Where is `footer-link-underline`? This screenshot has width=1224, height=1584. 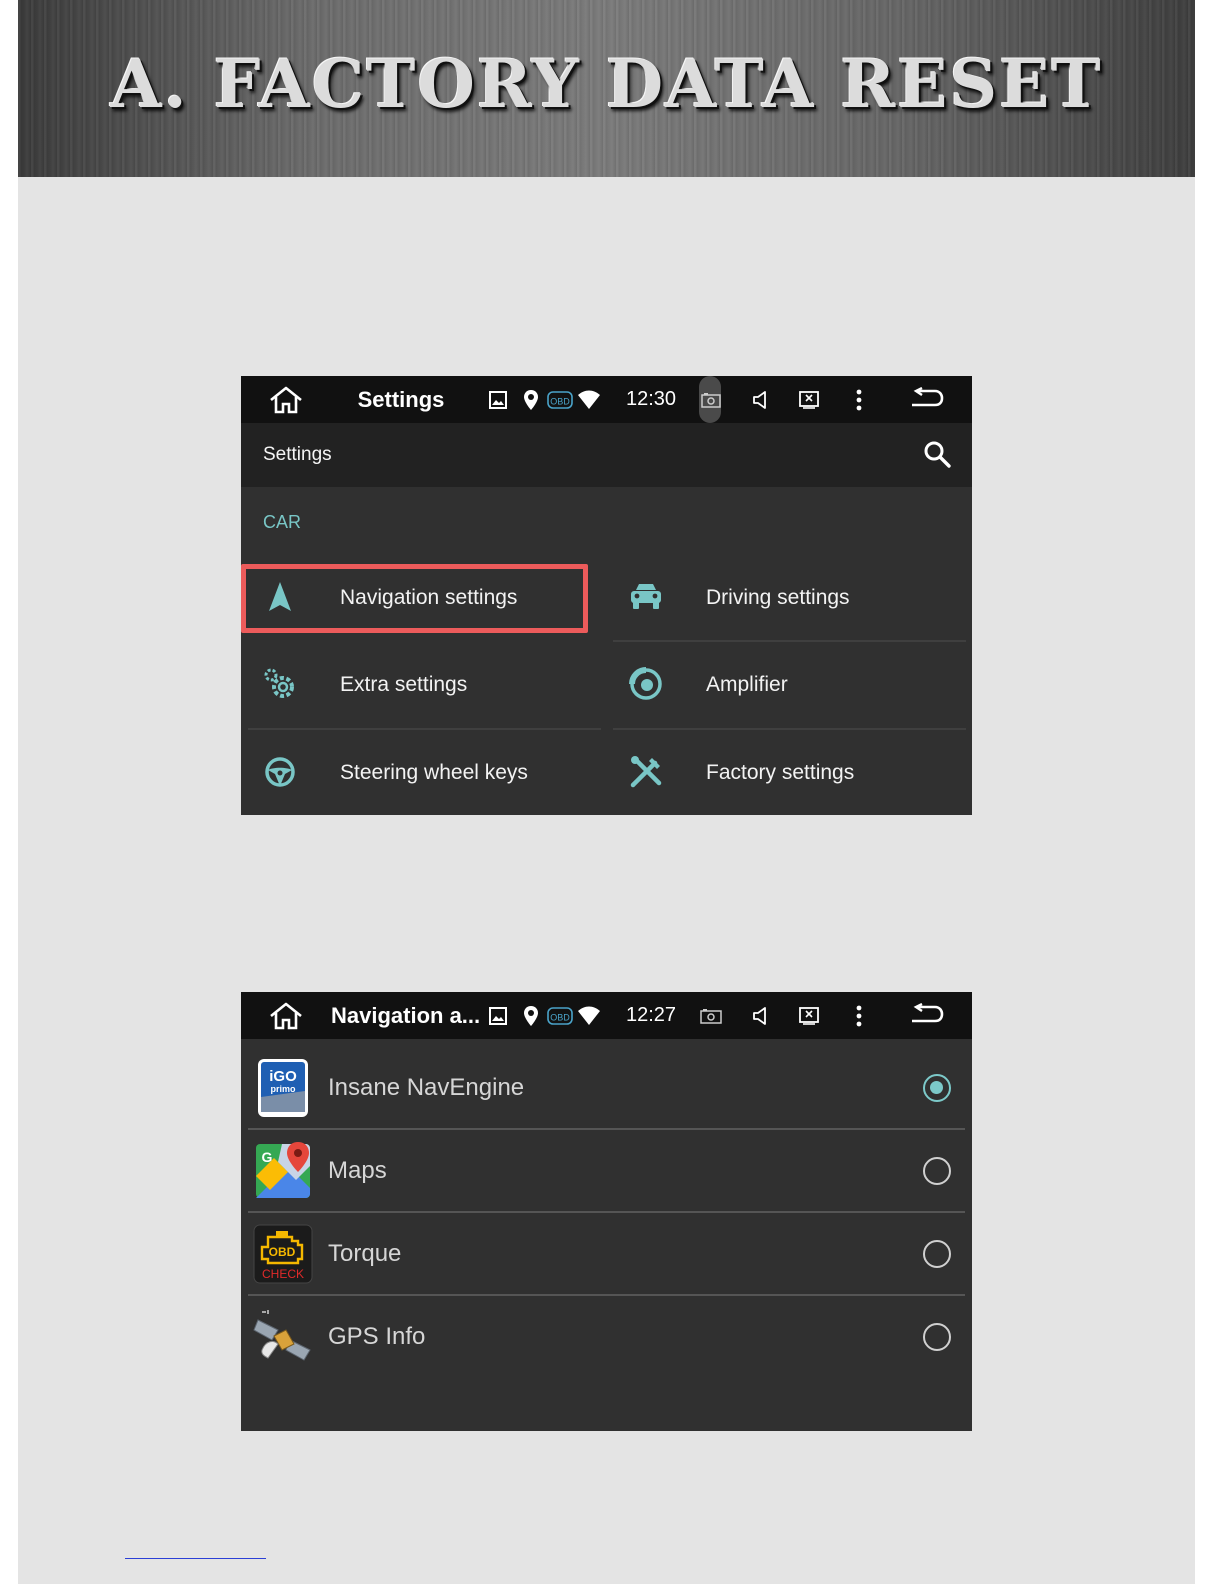 footer-link-underline is located at coordinates (195, 1558).